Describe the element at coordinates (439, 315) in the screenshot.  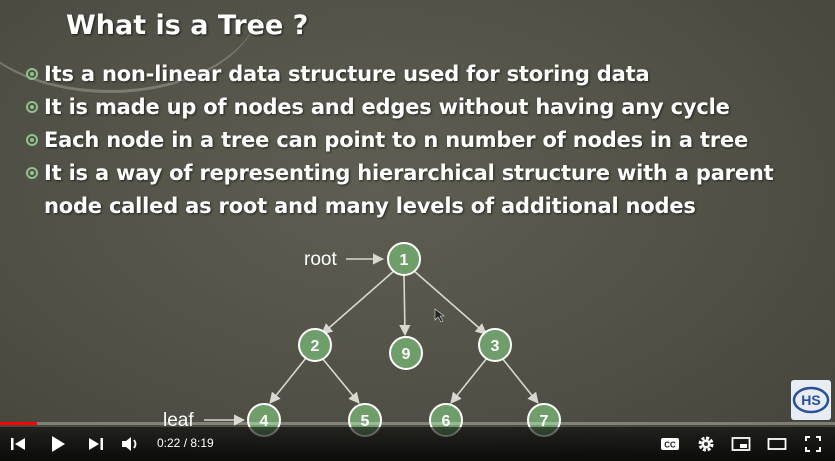
I see `mouse-cursor-icon` at that location.